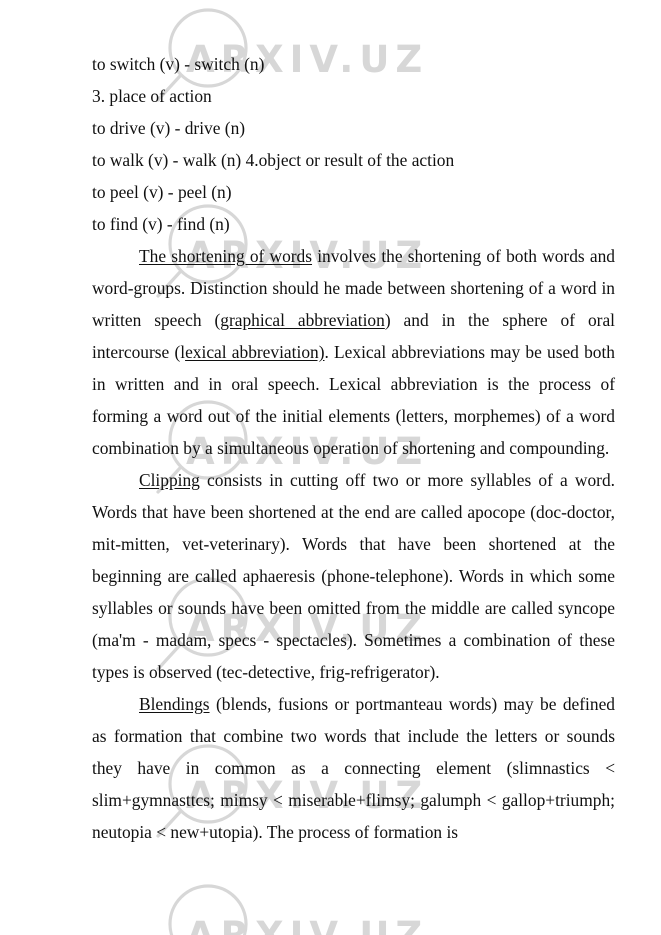  Describe the element at coordinates (255, 352) in the screenshot. I see `term-lexical-abbreviation: exical abbreviation)` at that location.